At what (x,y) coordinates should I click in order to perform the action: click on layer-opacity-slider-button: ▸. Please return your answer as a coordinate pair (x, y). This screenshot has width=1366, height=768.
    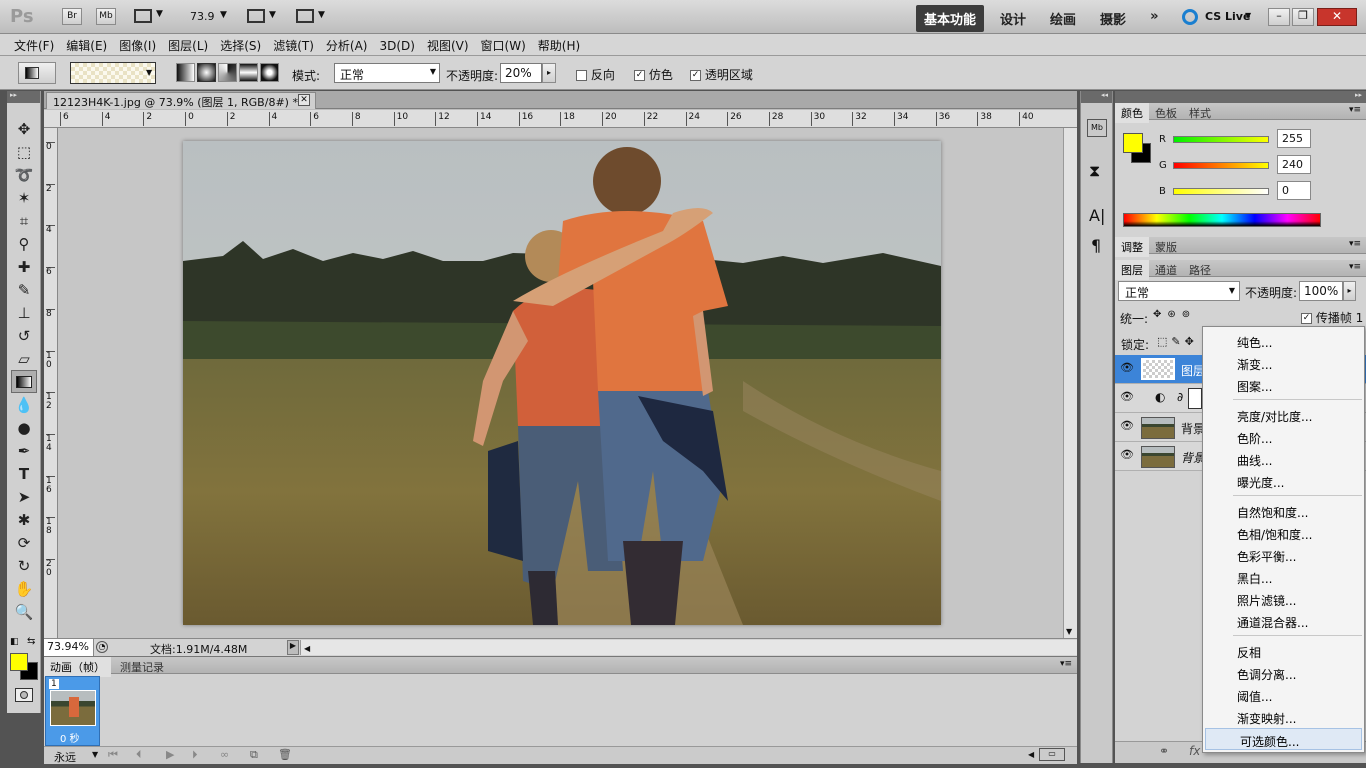
    Looking at the image, I should click on (1349, 291).